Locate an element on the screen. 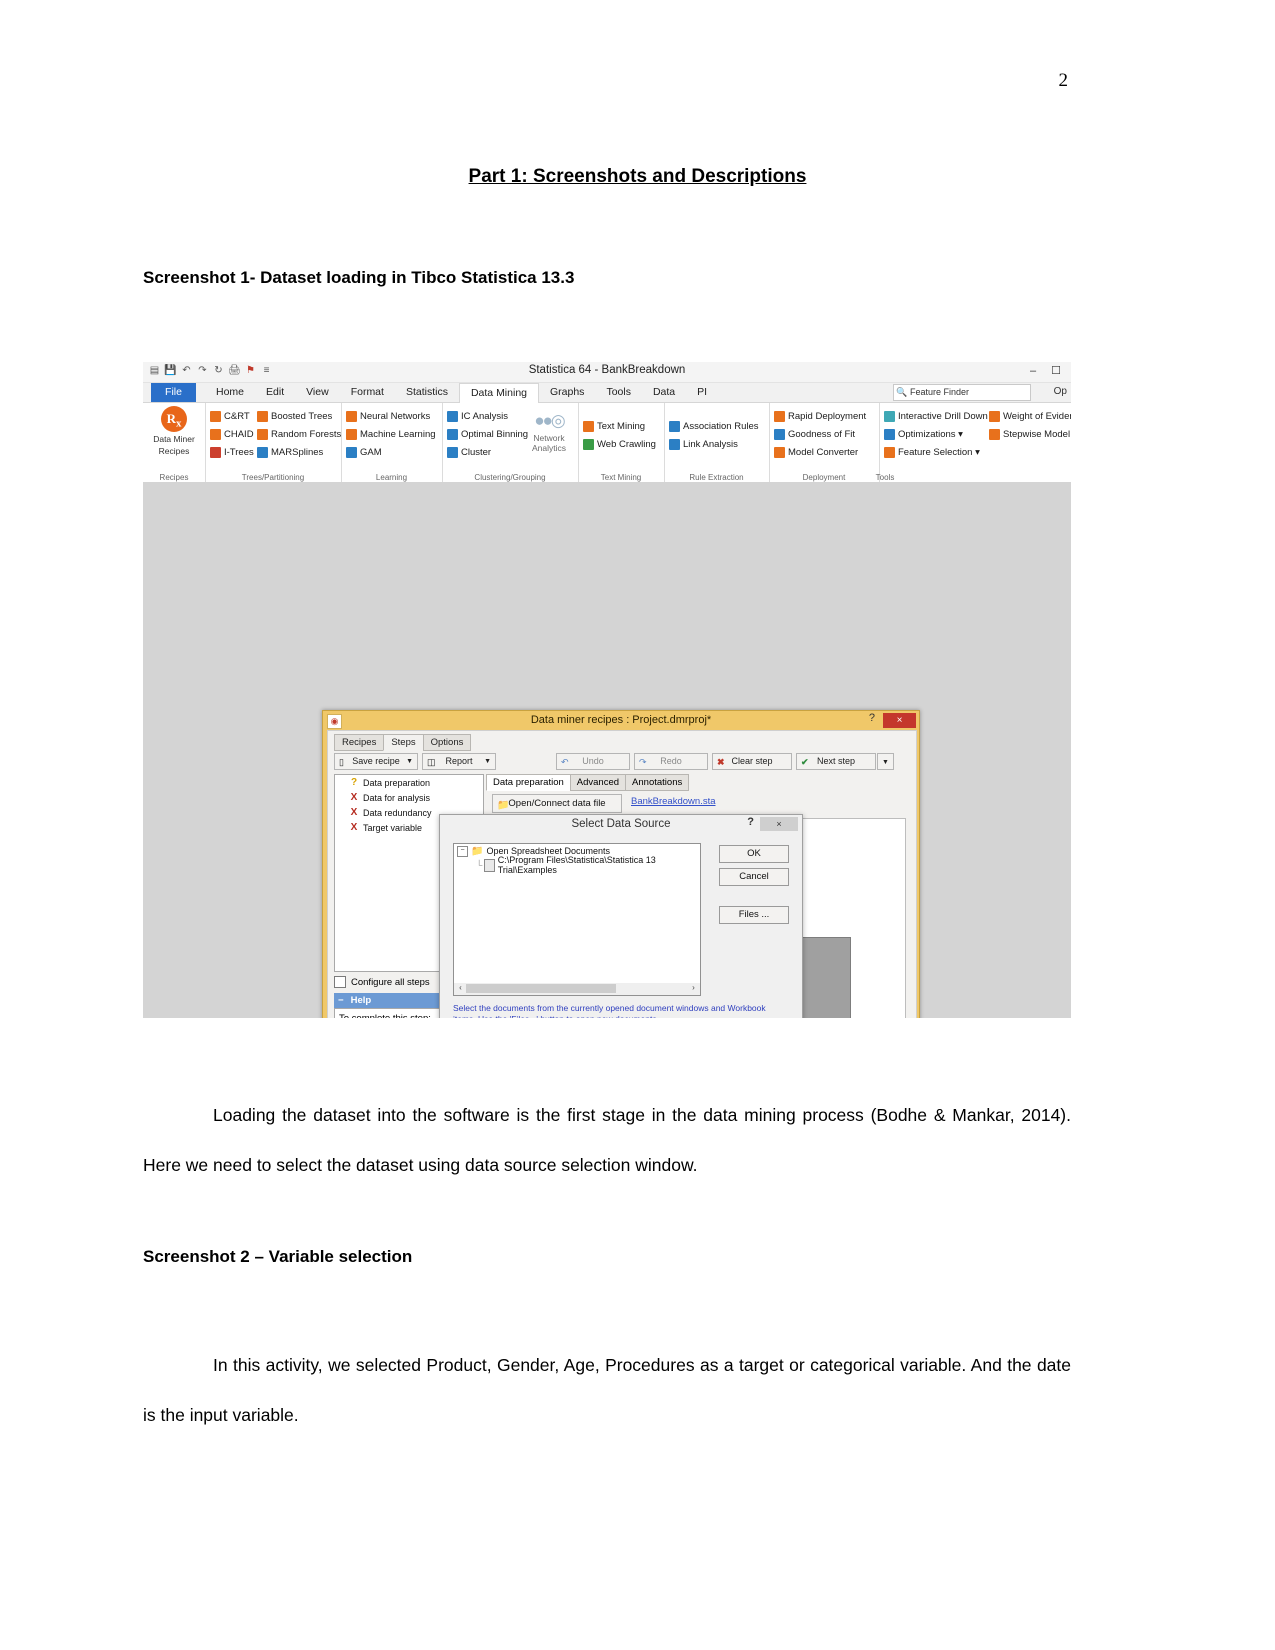 This screenshot has height=1650, width=1275. open-connect-data-file-button: 📁 Open/Connect data file is located at coordinates (557, 803).